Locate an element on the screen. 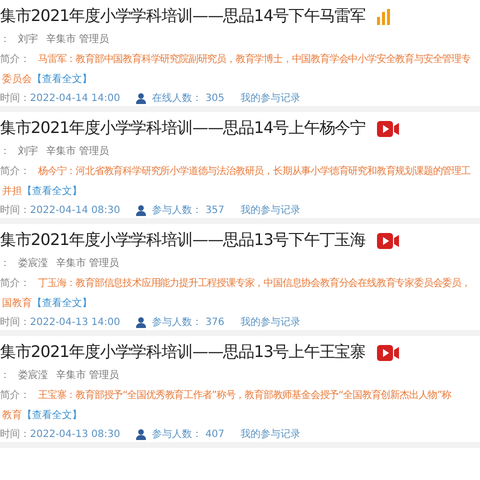 This screenshot has height=480, width=480. participant-count: 参与人数： 407 is located at coordinates (188, 435).